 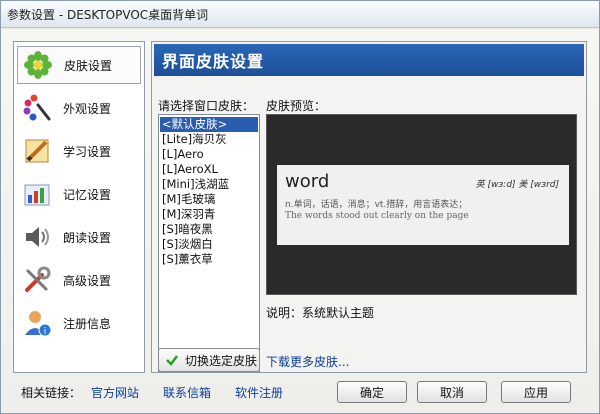 What do you see at coordinates (37, 194) in the screenshot?
I see `bar-chart-icon` at bounding box center [37, 194].